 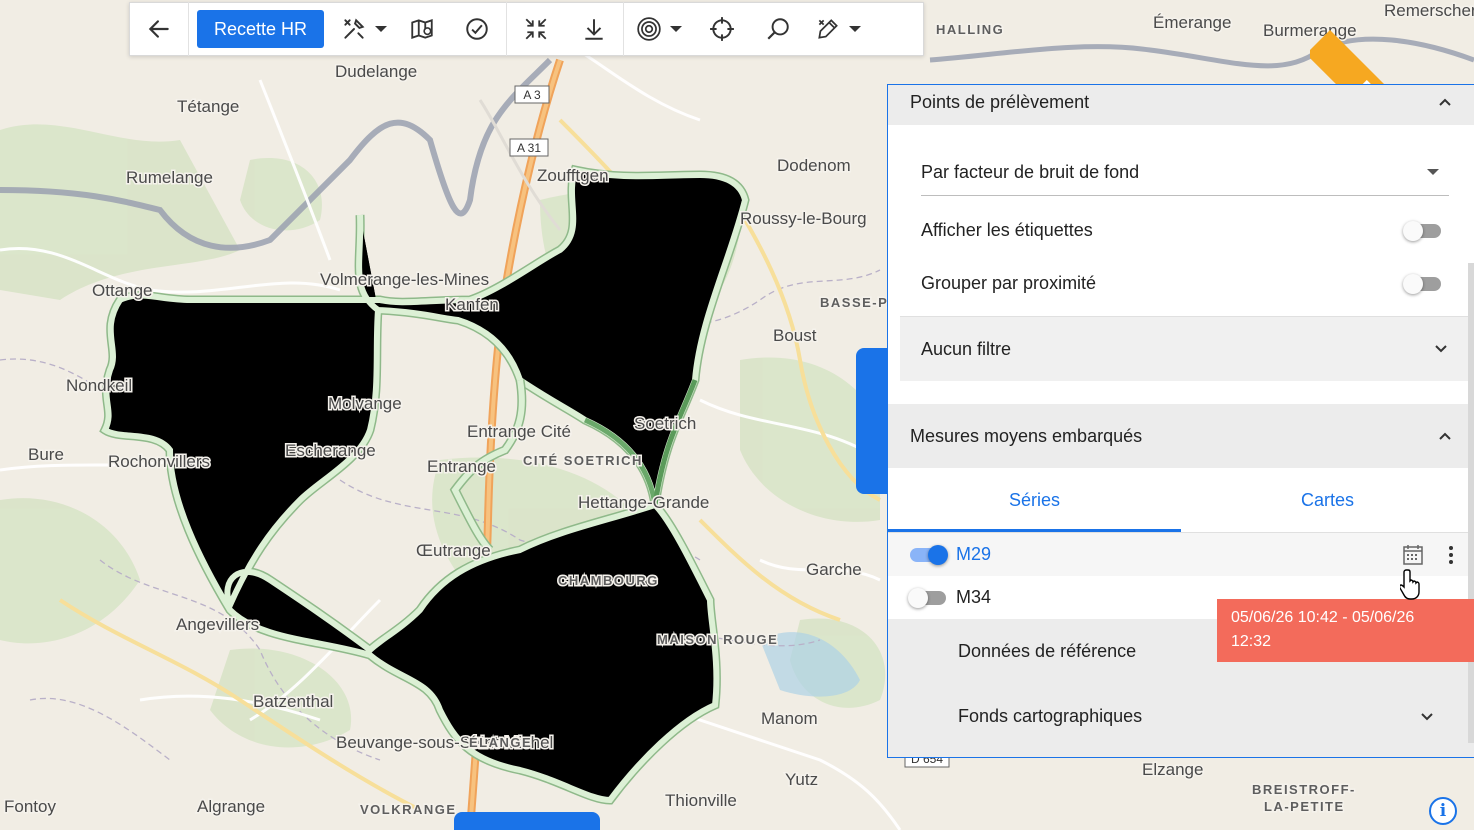 What do you see at coordinates (1451, 555) in the screenshot?
I see `more-vert-icon` at bounding box center [1451, 555].